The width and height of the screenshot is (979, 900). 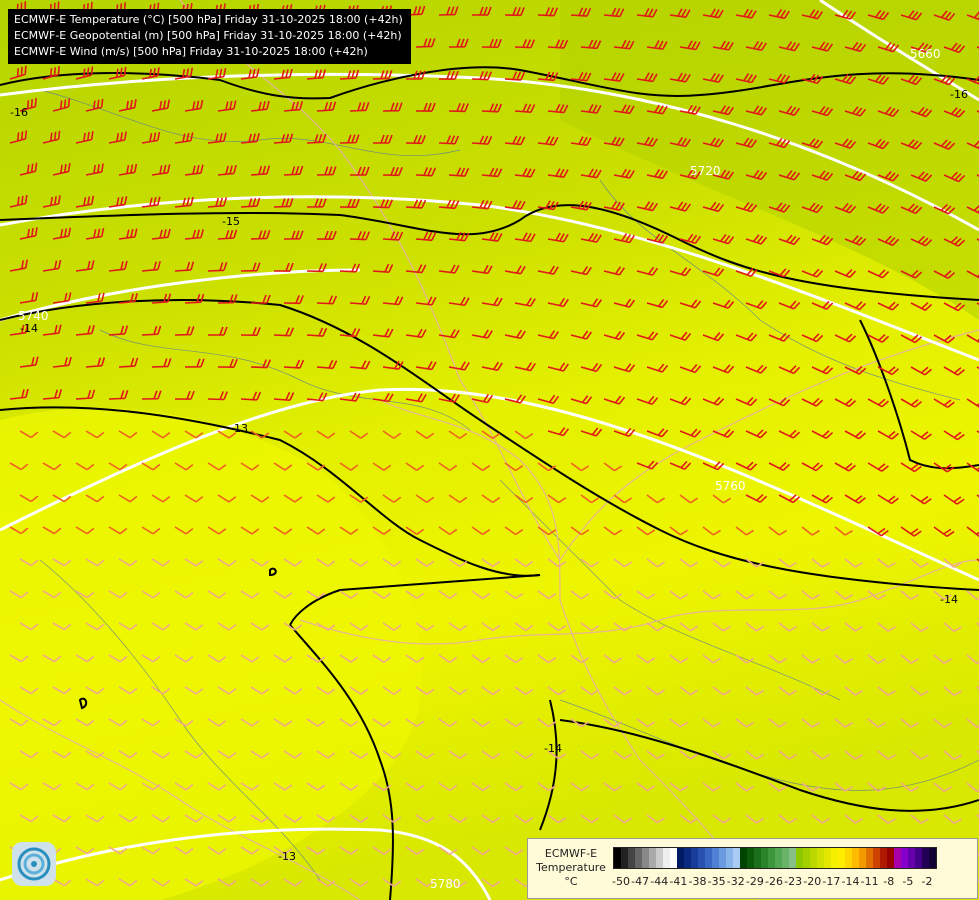 I want to click on legend-label: ECMWF-E Temperature °C, so click(x=571, y=868).